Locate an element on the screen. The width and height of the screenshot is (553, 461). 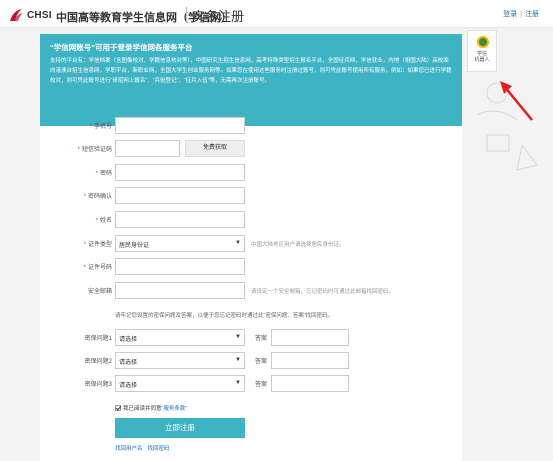
id-type-value: 居民身份证 is located at coordinates (134, 246).